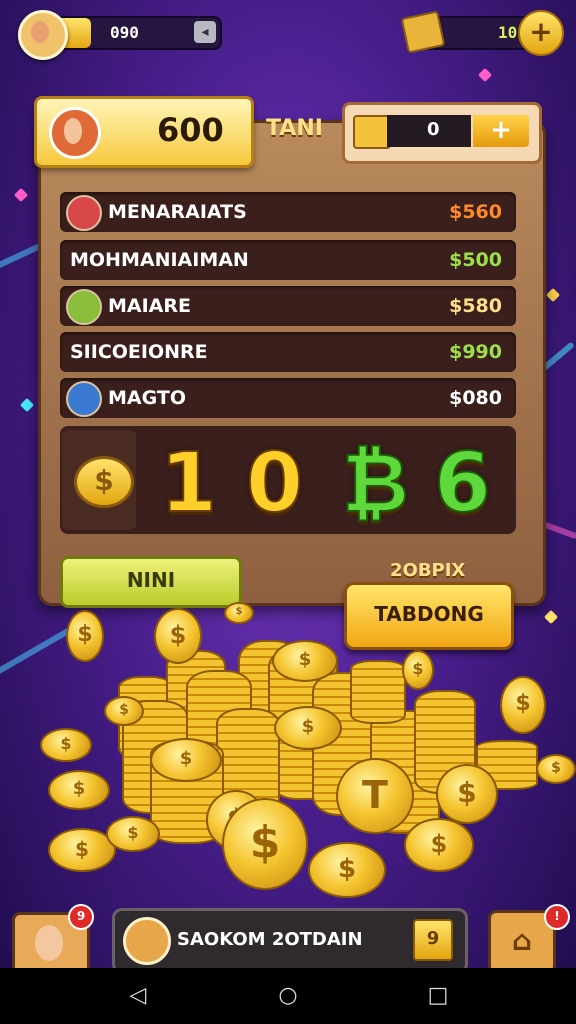  I want to click on bottom-bar-avatar, so click(147, 941).